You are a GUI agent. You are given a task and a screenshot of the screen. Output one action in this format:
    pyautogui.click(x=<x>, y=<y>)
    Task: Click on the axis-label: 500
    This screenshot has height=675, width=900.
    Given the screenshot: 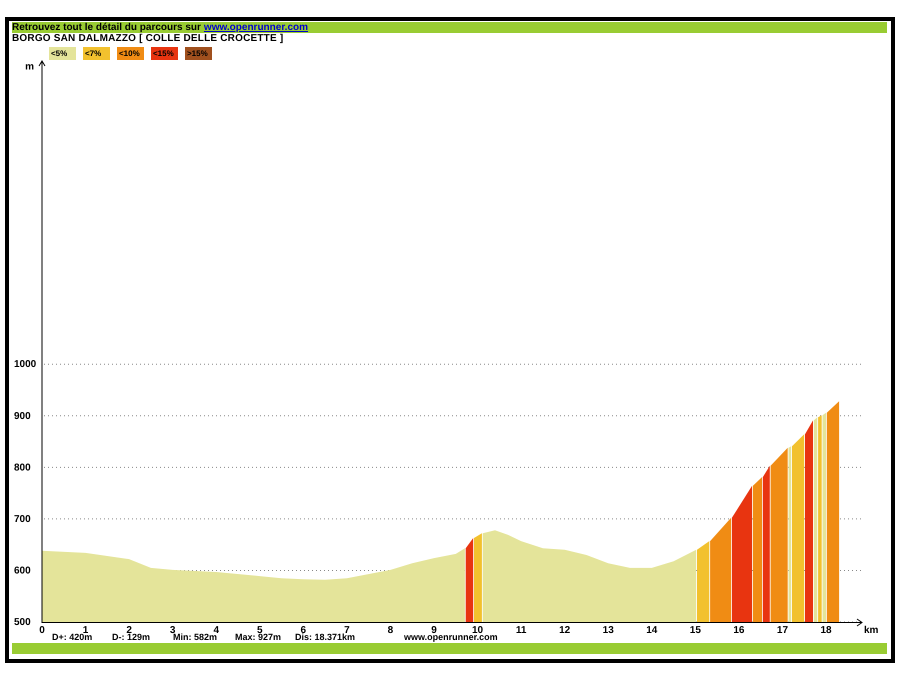 What is the action you would take?
    pyautogui.click(x=22, y=622)
    